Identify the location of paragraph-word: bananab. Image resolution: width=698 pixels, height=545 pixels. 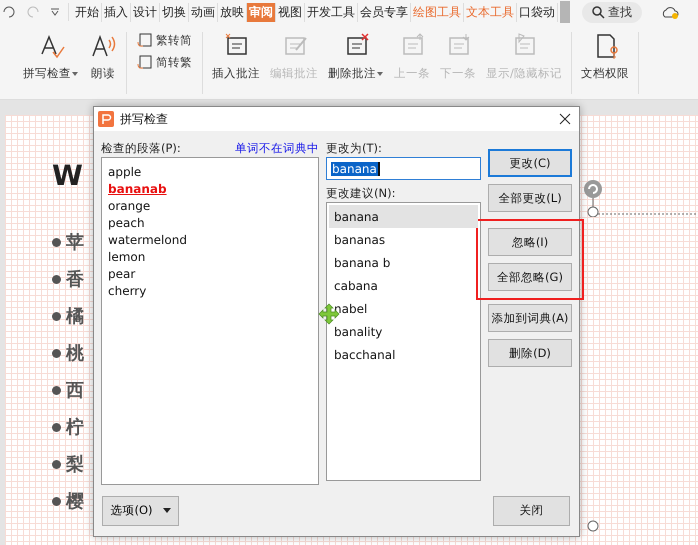
(137, 189).